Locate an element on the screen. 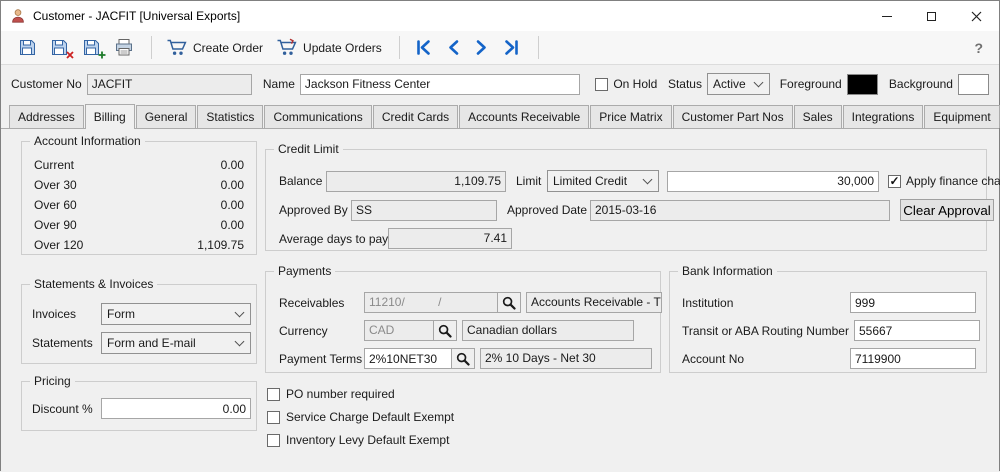 This screenshot has height=472, width=1000. apply-finance-charges-checkbox: ✓ is located at coordinates (894, 181).